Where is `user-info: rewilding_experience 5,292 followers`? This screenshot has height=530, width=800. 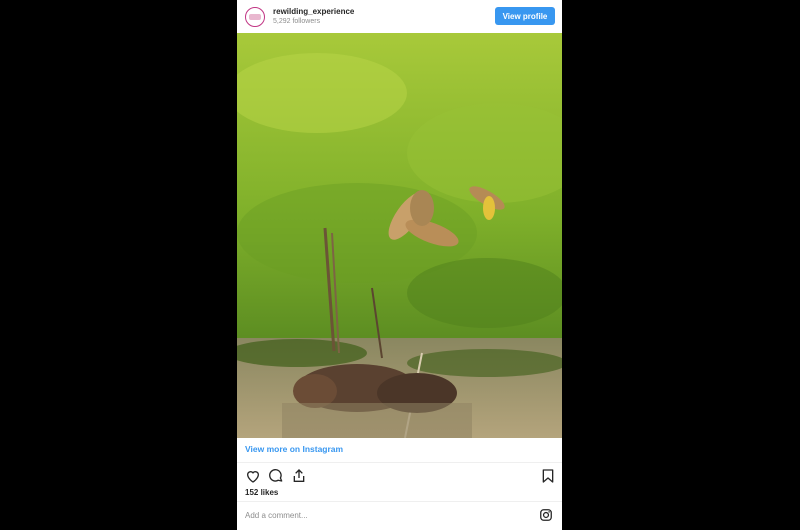
user-info: rewilding_experience 5,292 followers is located at coordinates (313, 17).